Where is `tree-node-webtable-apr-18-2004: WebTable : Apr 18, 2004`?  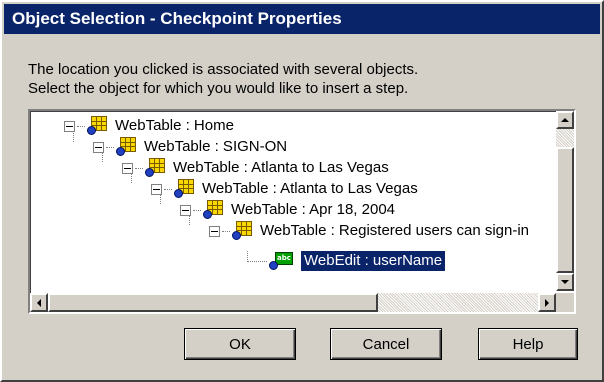
tree-node-webtable-apr-18-2004: WebTable : Apr 18, 2004 is located at coordinates (287, 210).